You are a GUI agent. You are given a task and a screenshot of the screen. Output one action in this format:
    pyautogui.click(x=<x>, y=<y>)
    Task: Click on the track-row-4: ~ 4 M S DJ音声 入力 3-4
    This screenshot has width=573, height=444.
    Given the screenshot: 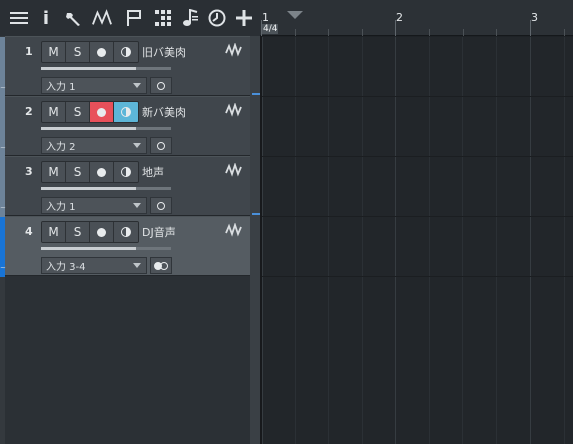 What is the action you would take?
    pyautogui.click(x=125, y=246)
    